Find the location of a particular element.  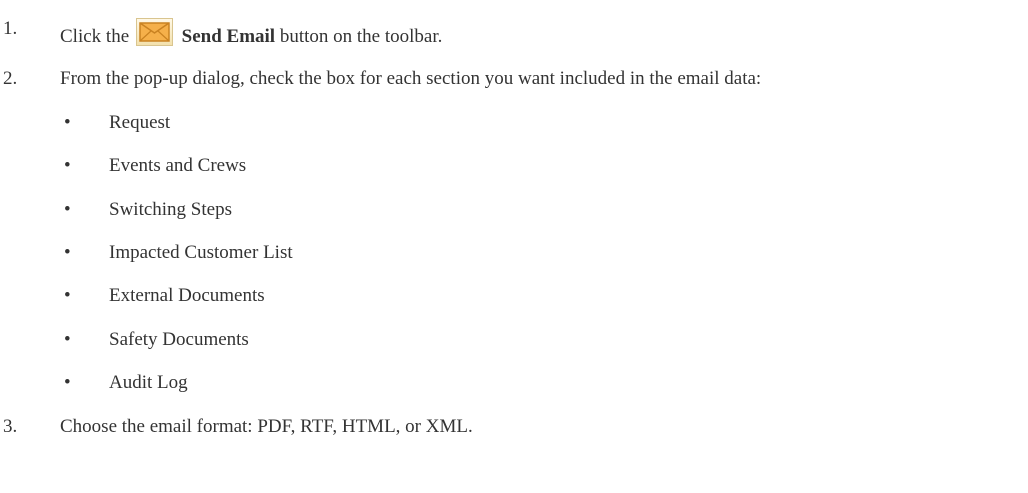

section-item-label: Audit Log is located at coordinates (148, 382).